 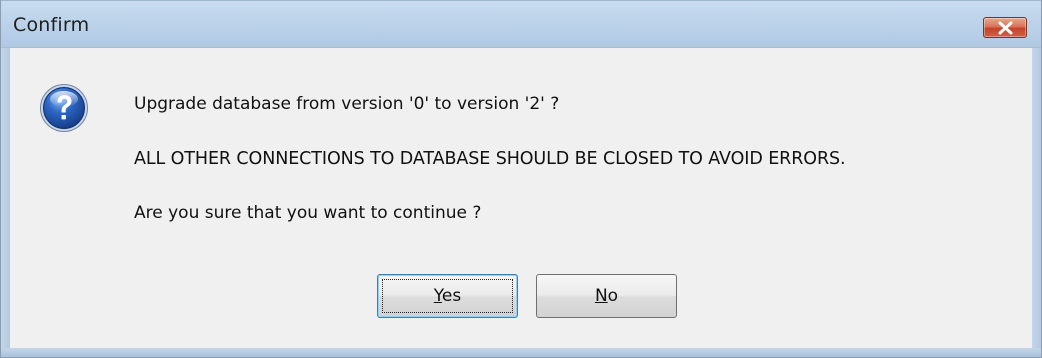 I want to click on no-button-label: No, so click(x=606, y=296).